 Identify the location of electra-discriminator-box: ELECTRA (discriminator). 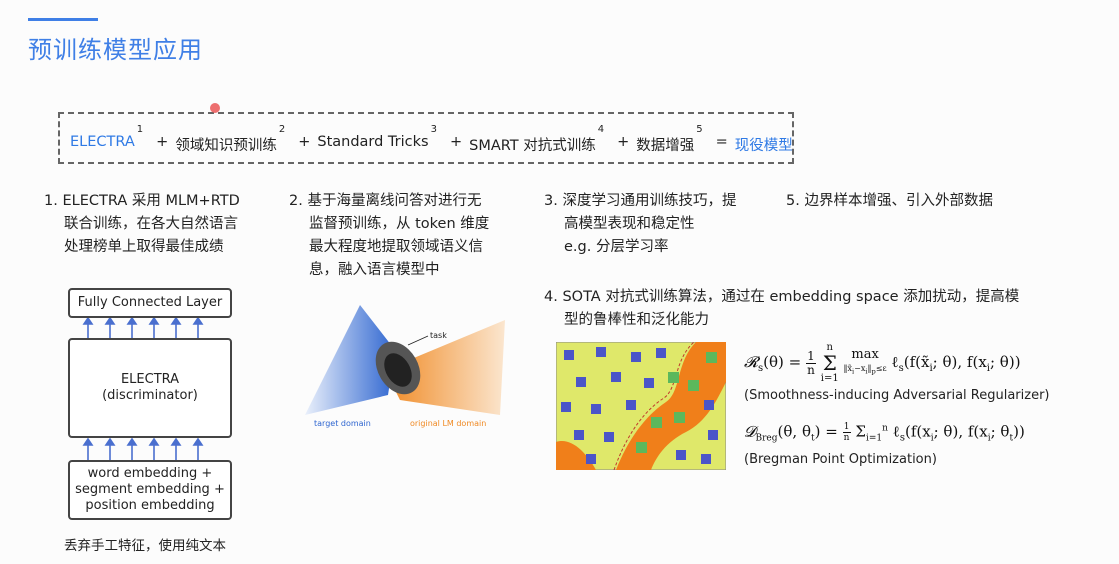
(150, 388).